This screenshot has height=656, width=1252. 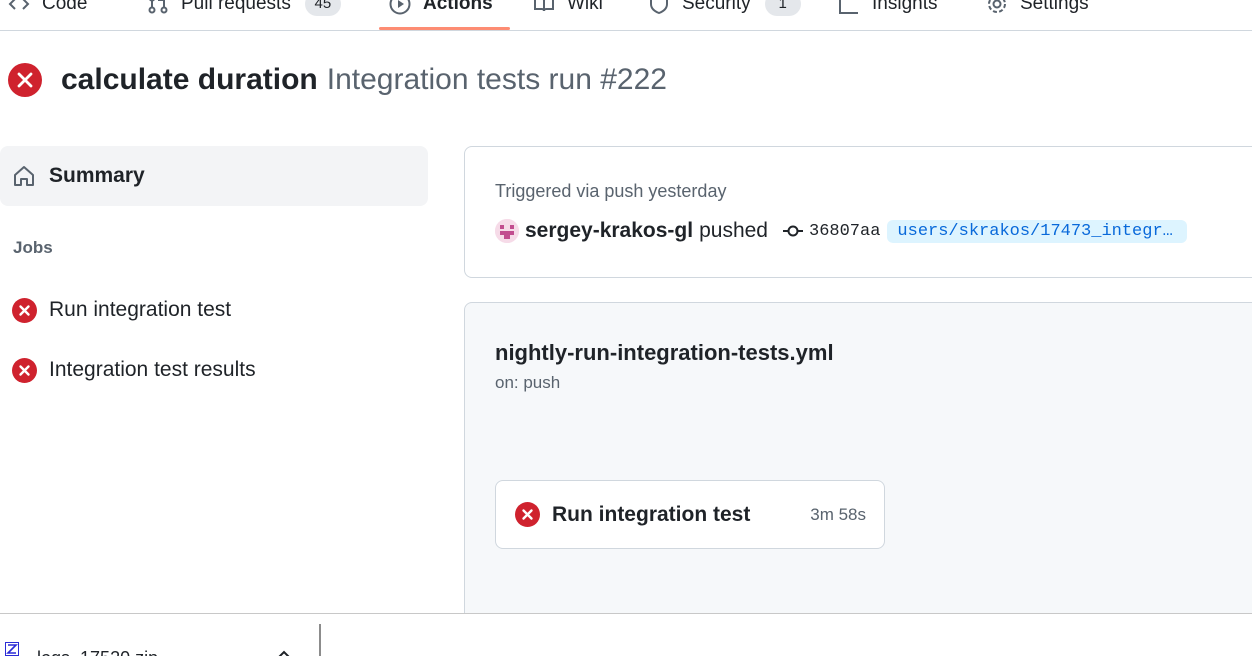 I want to click on commit-sha-link: 36807aa, so click(x=844, y=231).